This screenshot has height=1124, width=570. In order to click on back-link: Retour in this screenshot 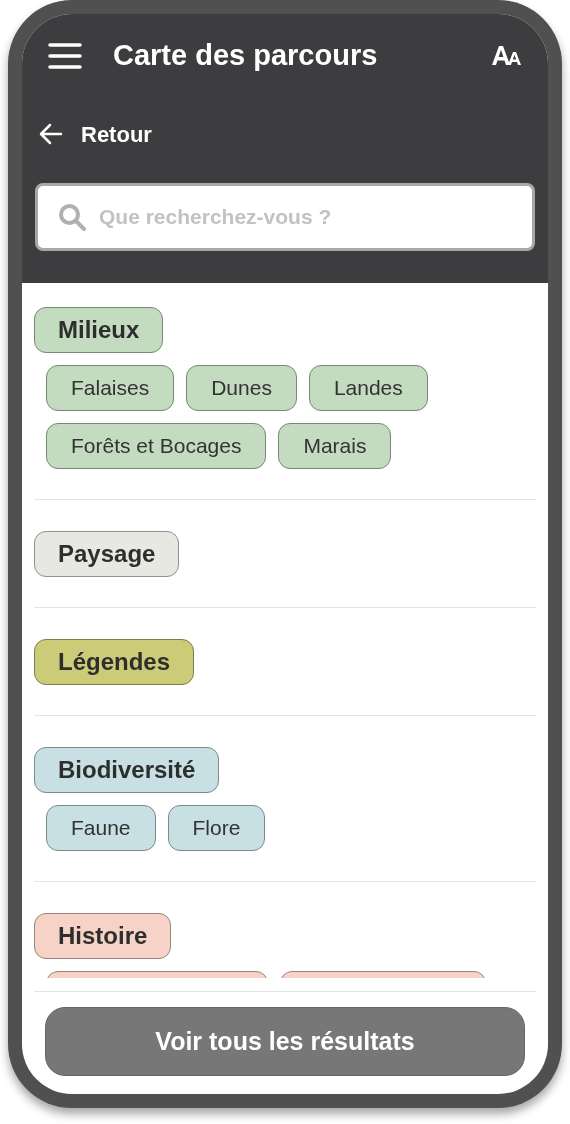, I will do `click(95, 134)`.